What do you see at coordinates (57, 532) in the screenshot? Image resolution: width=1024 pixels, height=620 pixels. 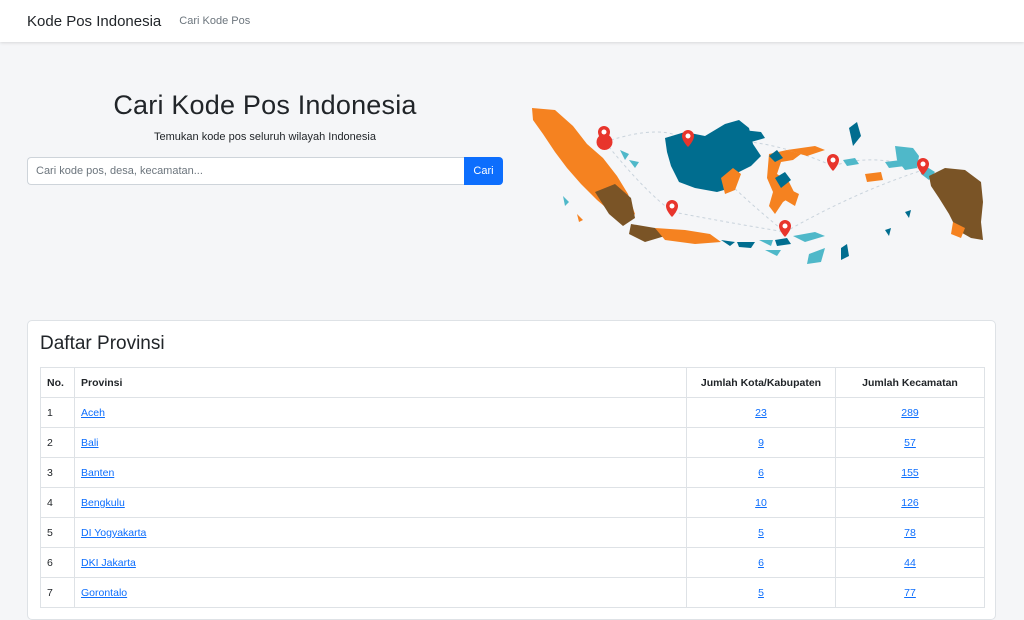 I see `row-number: 5` at bounding box center [57, 532].